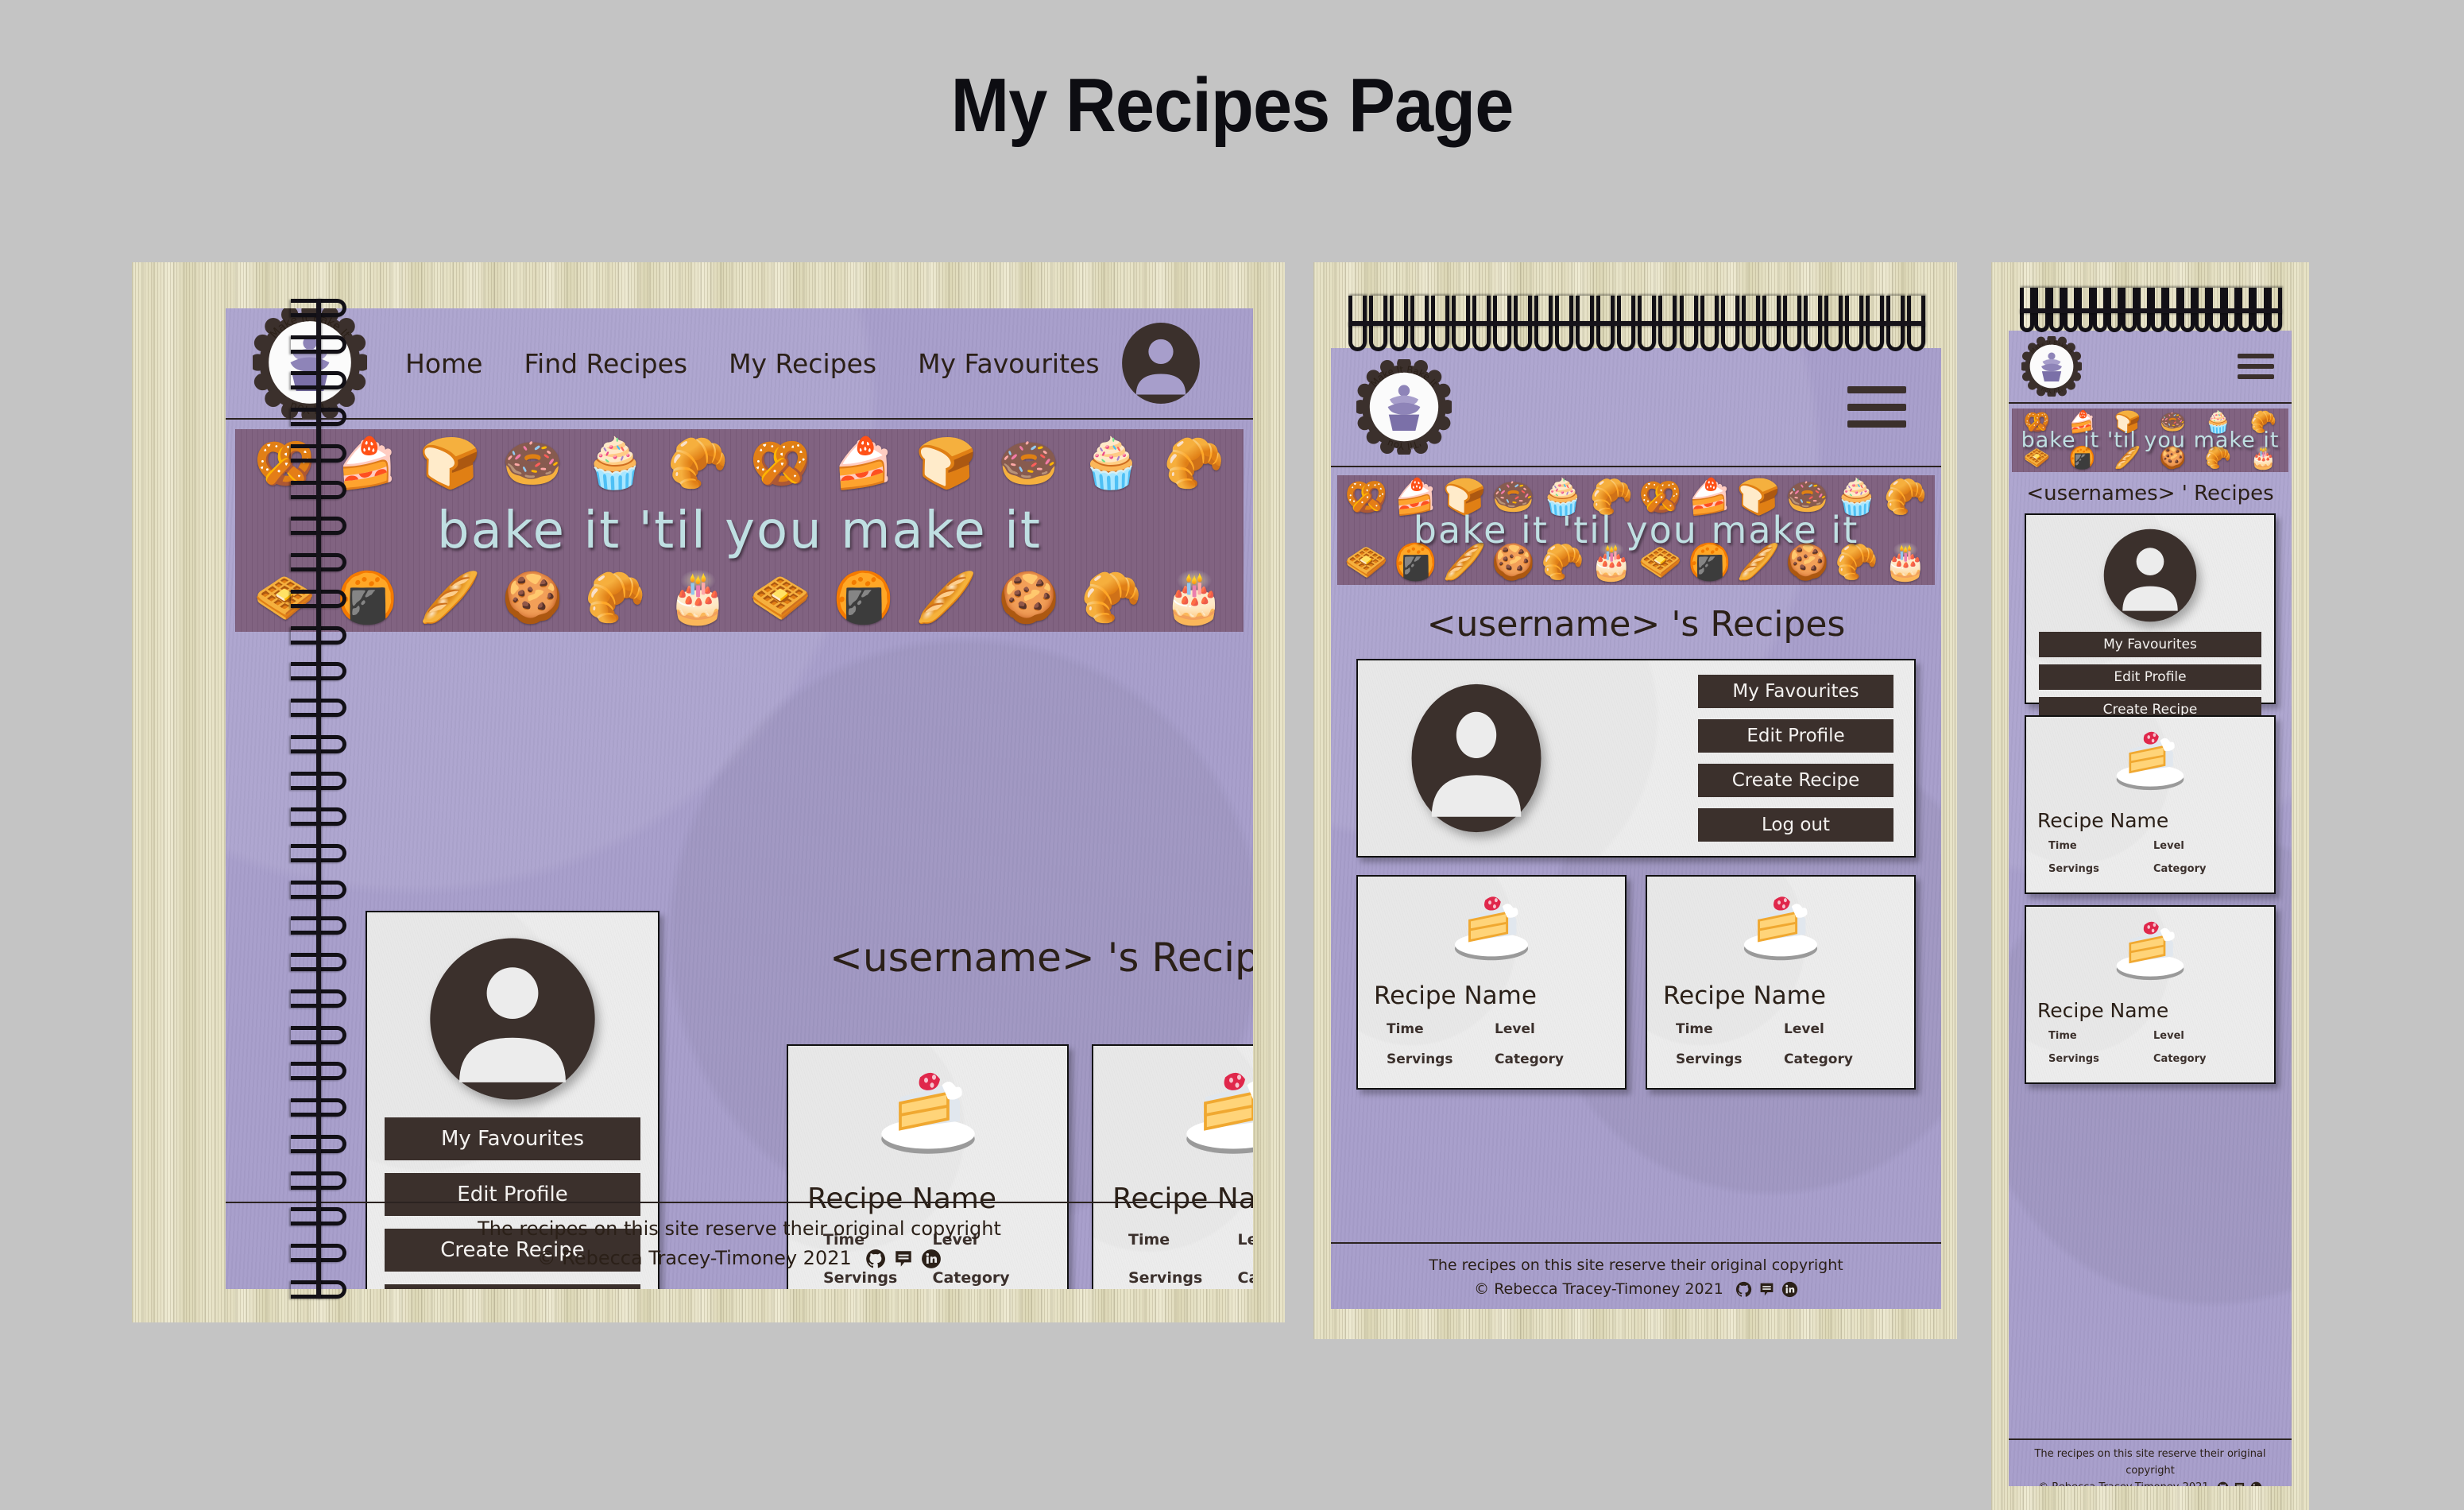 Image resolution: width=2464 pixels, height=1510 pixels. I want to click on nav-link-my-recipes: My Recipes, so click(802, 363).